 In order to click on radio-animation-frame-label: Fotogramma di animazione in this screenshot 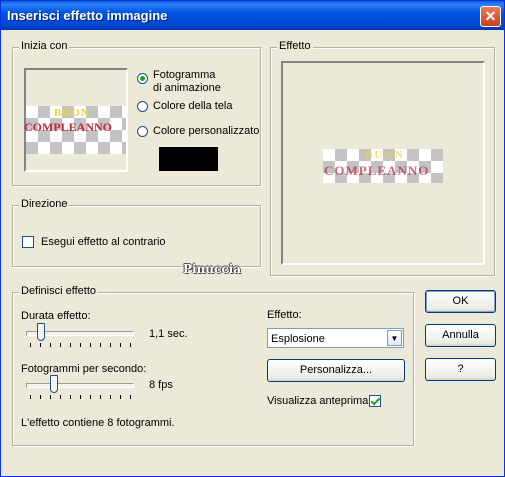, I will do `click(187, 82)`.